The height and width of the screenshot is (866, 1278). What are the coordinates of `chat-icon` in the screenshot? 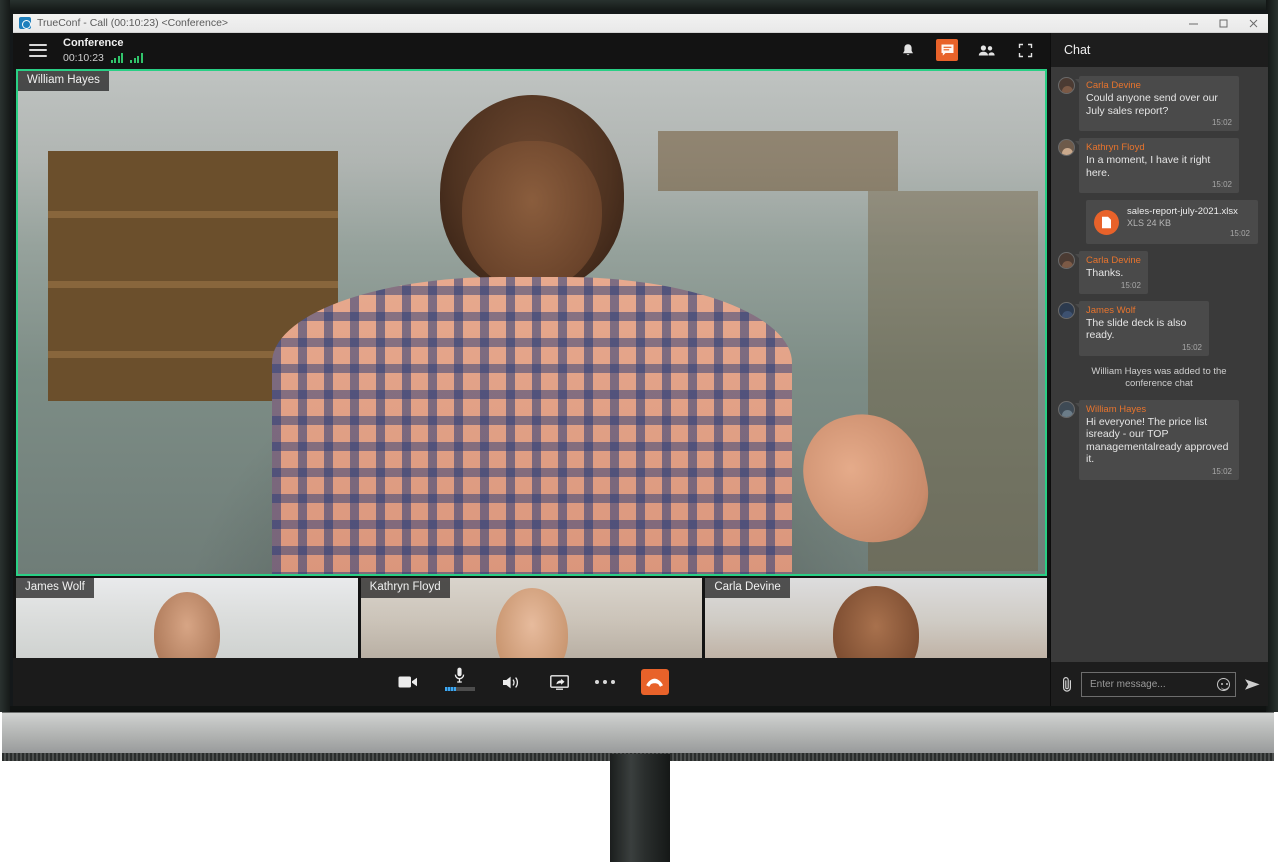 It's located at (947, 50).